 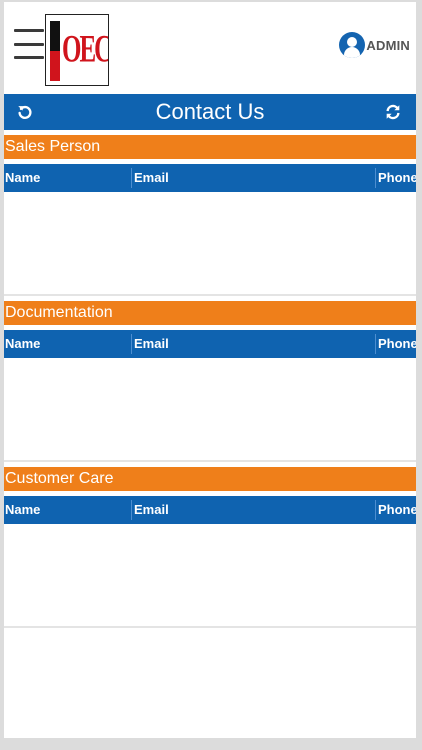 I want to click on section-title: Documentation, so click(x=210, y=313).